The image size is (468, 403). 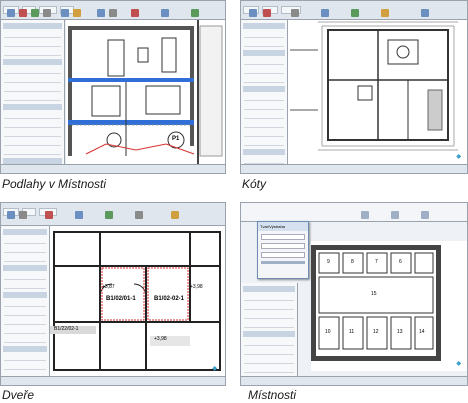 I want to click on door-tag: B1/02-02-1, so click(x=169, y=299).